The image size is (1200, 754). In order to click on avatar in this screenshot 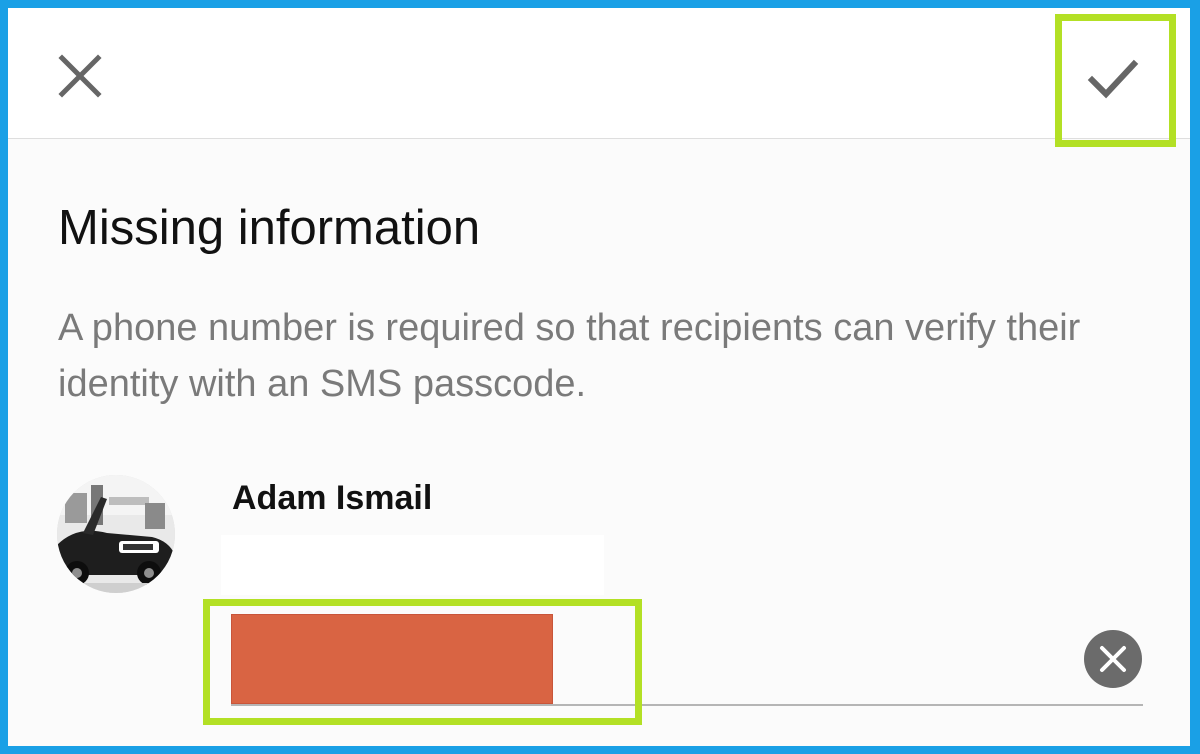, I will do `click(116, 534)`.